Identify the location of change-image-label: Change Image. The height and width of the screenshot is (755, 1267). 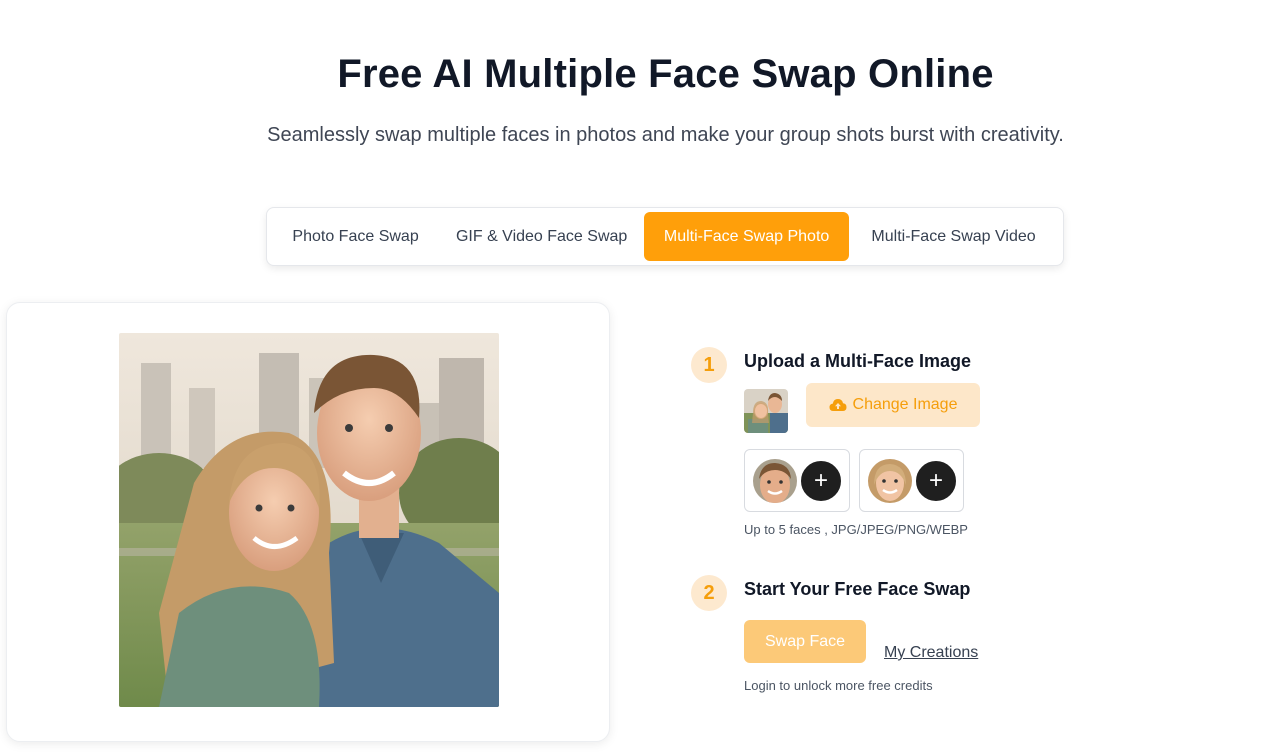
(905, 404).